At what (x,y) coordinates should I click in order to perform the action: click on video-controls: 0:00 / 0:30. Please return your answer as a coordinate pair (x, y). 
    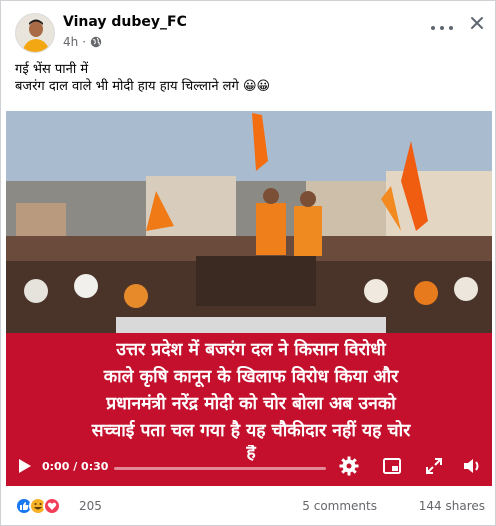
    Looking at the image, I should click on (249, 467).